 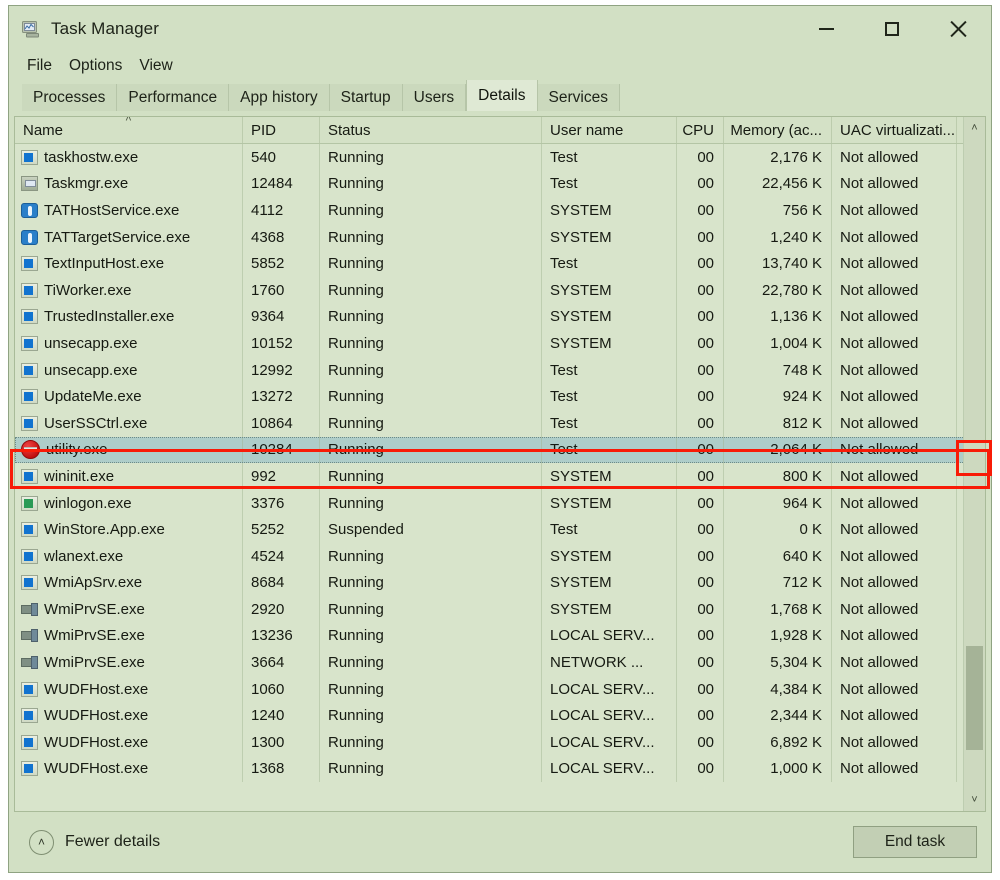 What do you see at coordinates (281, 716) in the screenshot?
I see `cell-pid: 1240` at bounding box center [281, 716].